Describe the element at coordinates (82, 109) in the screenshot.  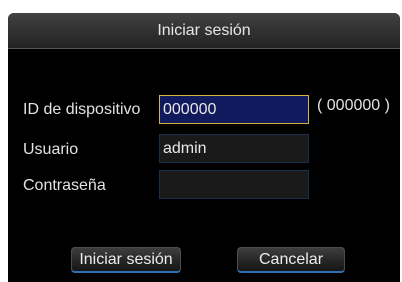
I see `device-id-label: ID de dispositivo` at that location.